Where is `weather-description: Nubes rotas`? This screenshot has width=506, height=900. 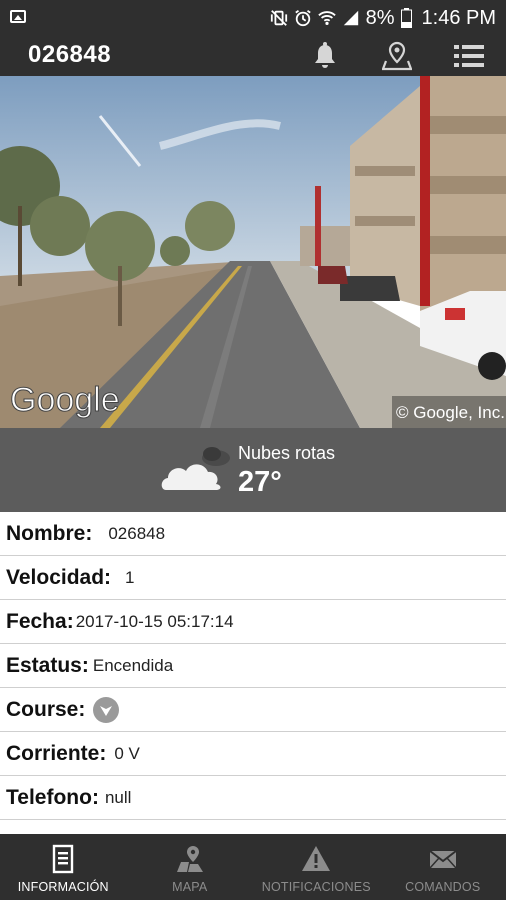
weather-description: Nubes rotas is located at coordinates (287, 453).